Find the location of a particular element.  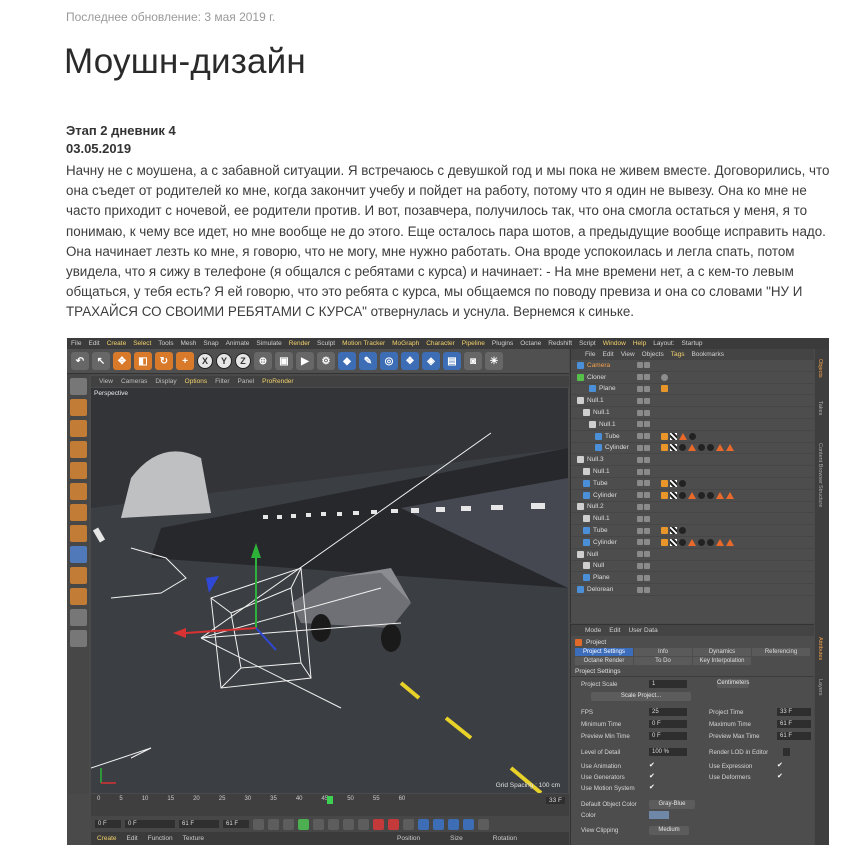

side-tab: Structure is located at coordinates (820, 496).